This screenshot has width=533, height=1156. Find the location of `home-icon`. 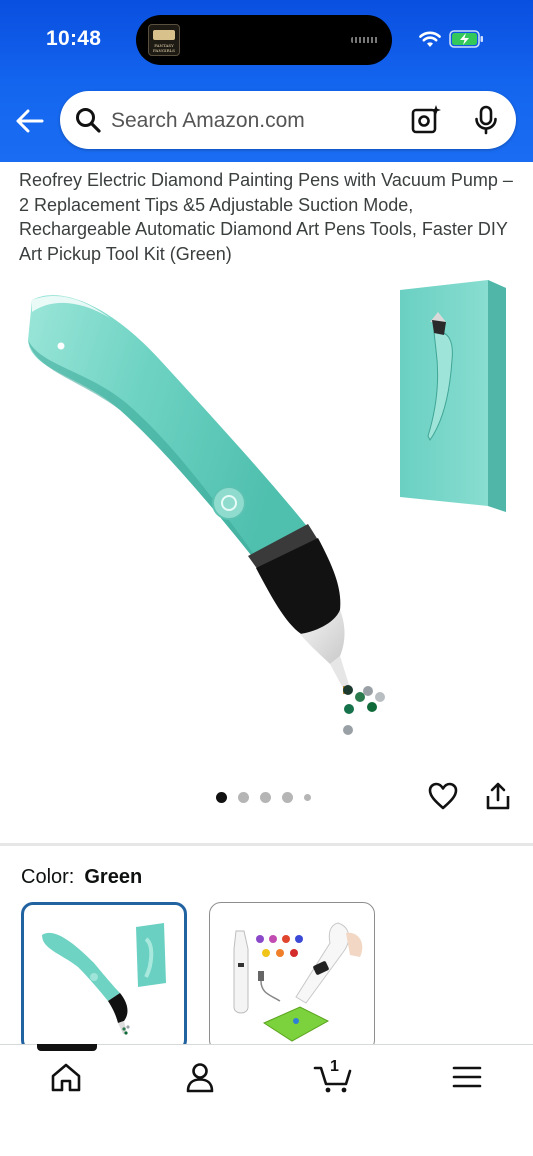

home-icon is located at coordinates (66, 1077).